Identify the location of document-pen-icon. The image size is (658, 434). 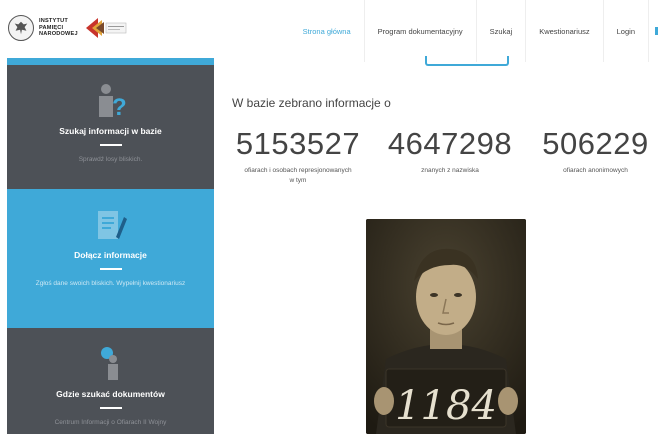
(111, 225).